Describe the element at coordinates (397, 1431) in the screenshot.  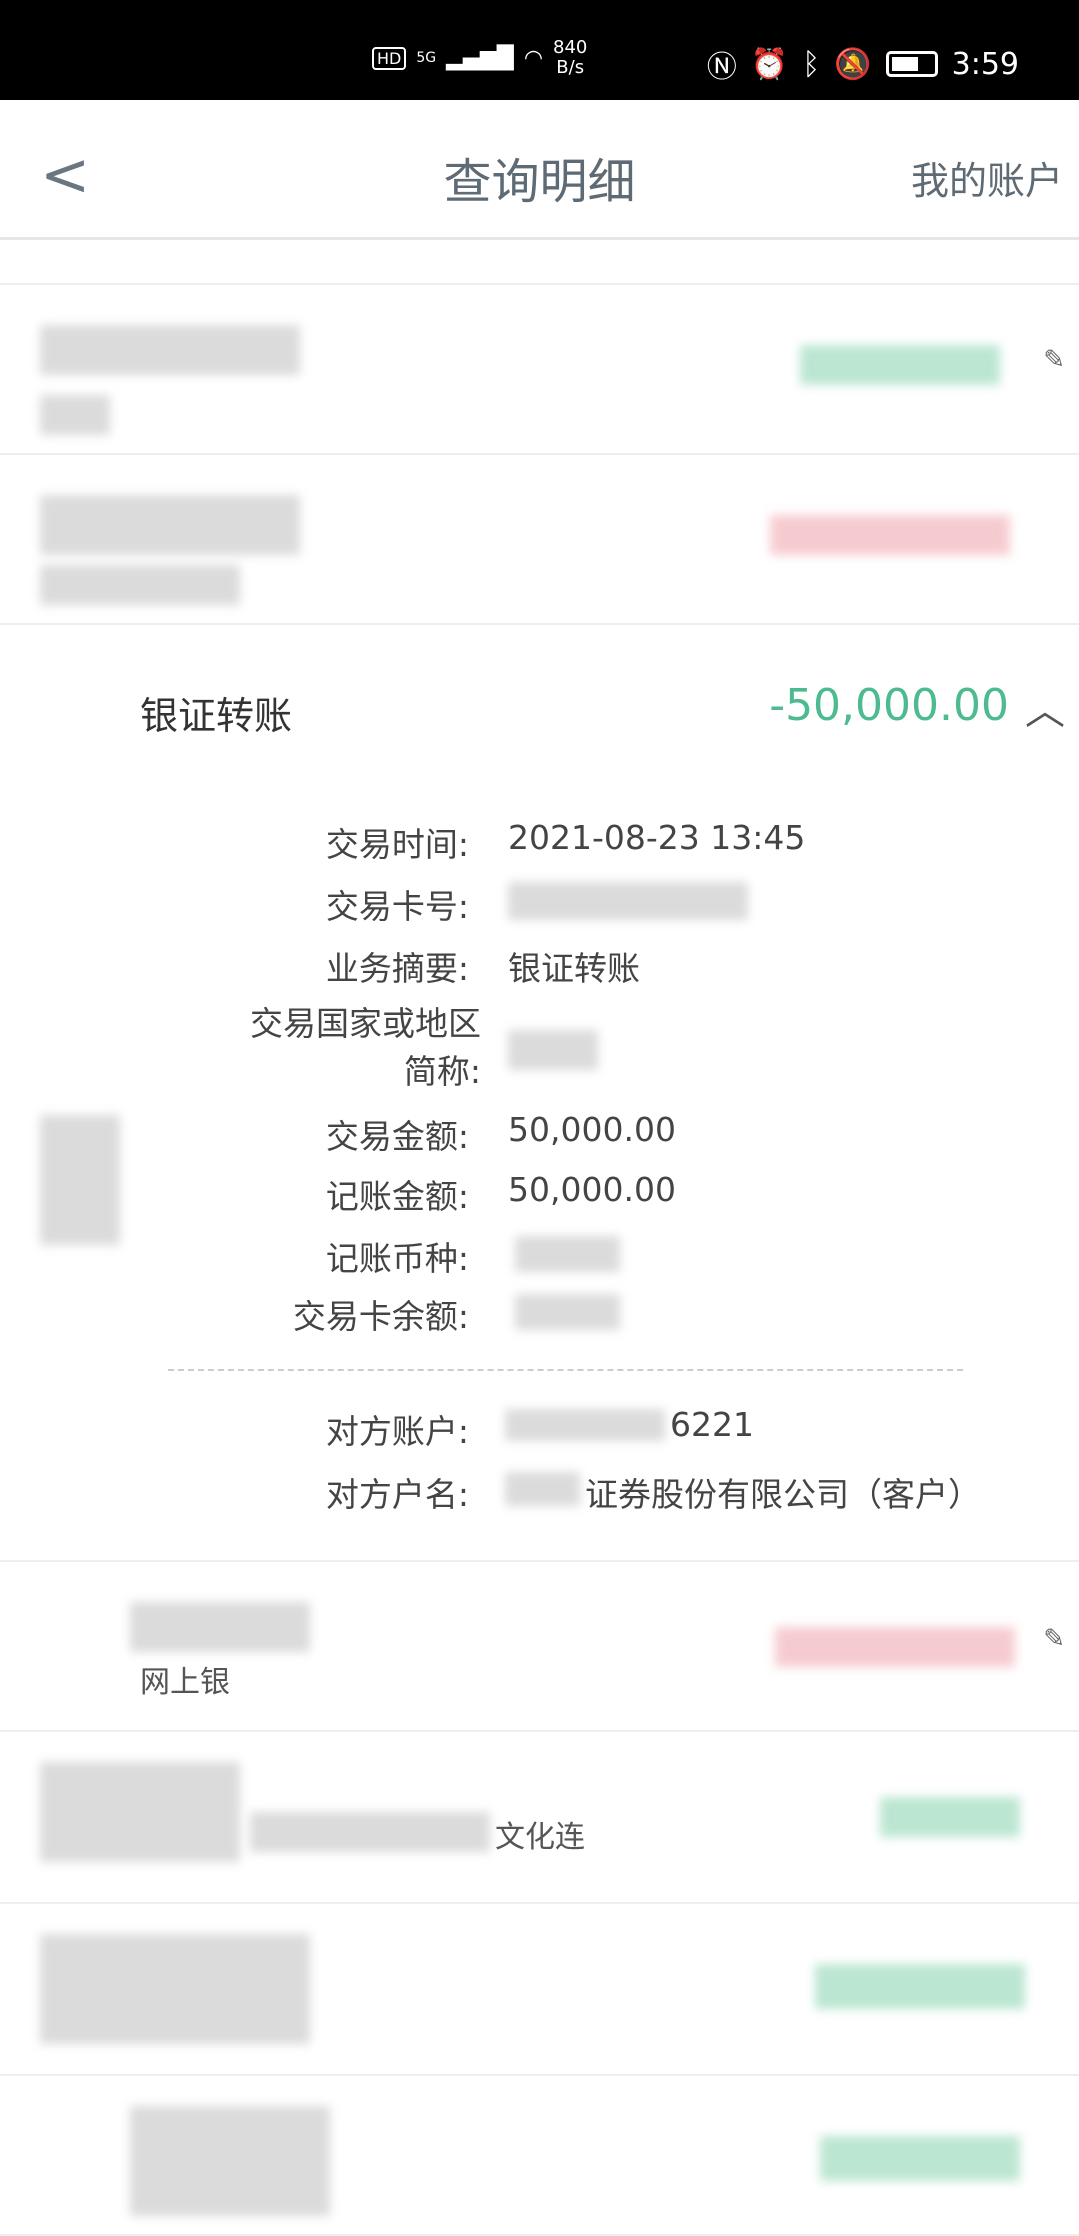
I see `detail-label: 对方账户:` at that location.